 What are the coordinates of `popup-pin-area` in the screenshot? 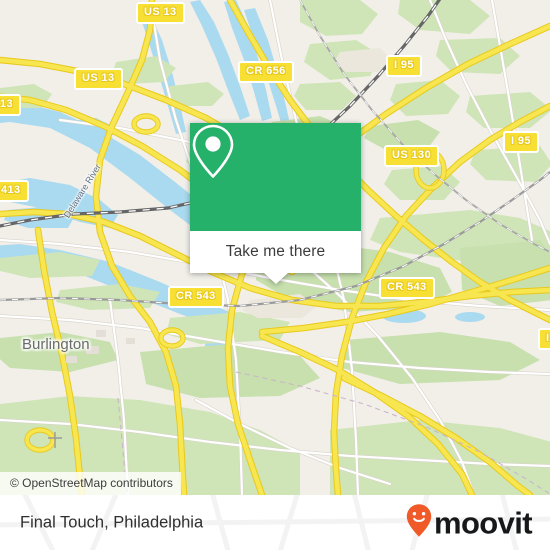 It's located at (275, 177).